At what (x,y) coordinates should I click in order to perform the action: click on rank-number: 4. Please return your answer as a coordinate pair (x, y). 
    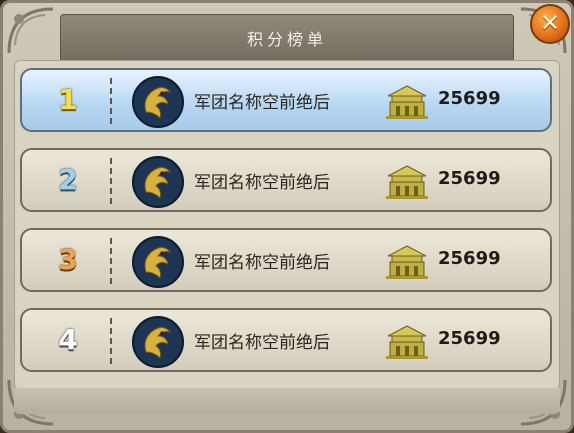
    Looking at the image, I should click on (68, 339).